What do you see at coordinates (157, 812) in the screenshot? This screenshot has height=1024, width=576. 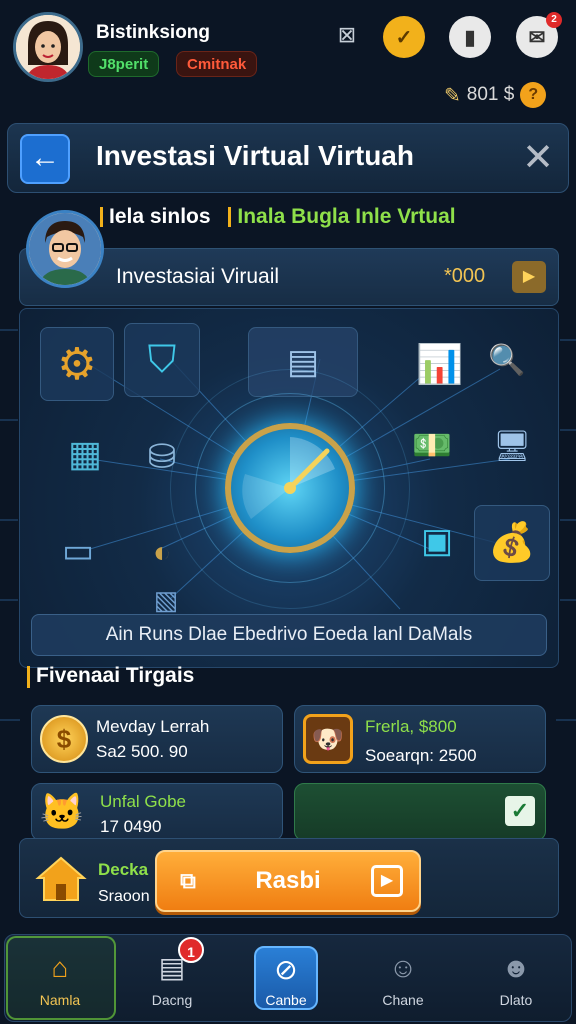 I see `card-unfal: 🐱 Unfal Gobe 17 0490` at bounding box center [157, 812].